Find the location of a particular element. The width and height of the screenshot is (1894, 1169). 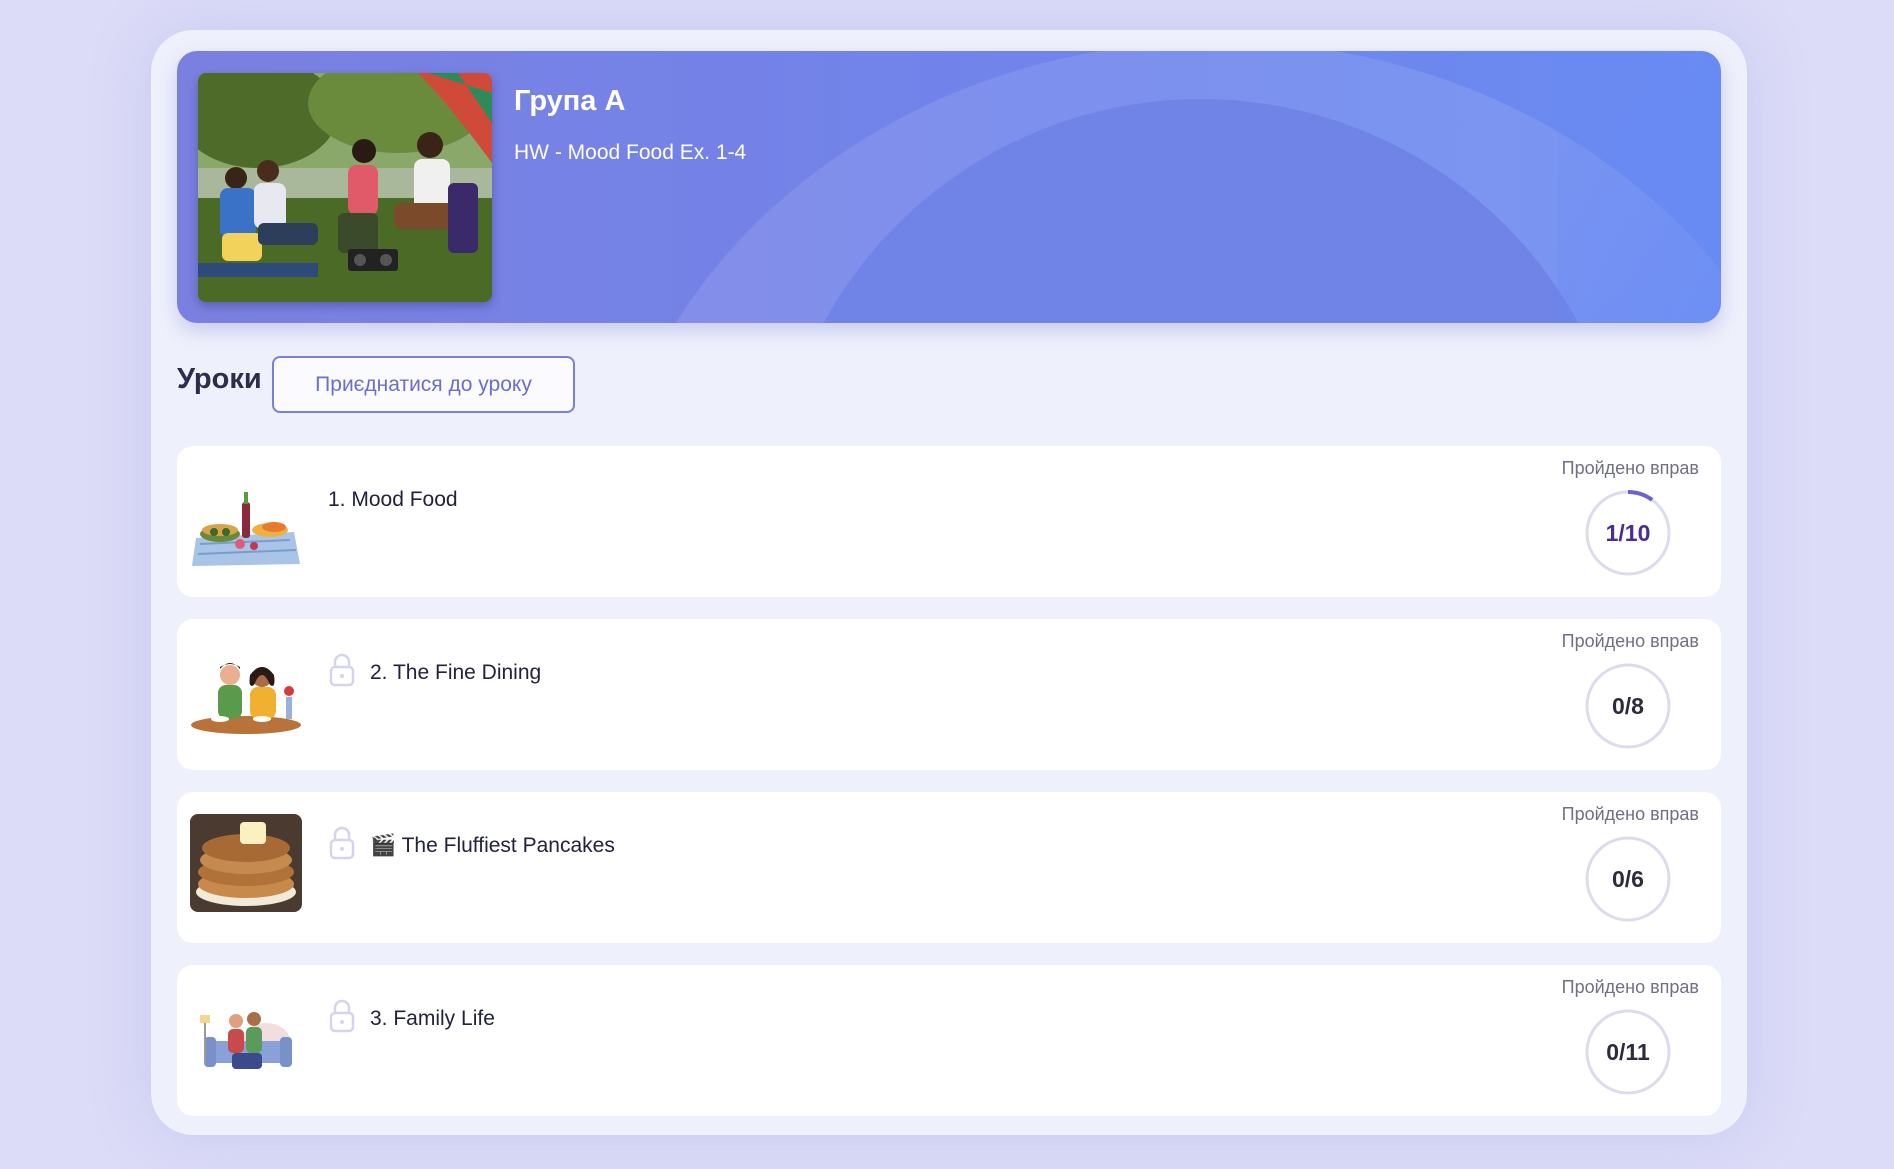

progress-count: 0/11 is located at coordinates (1628, 1051).